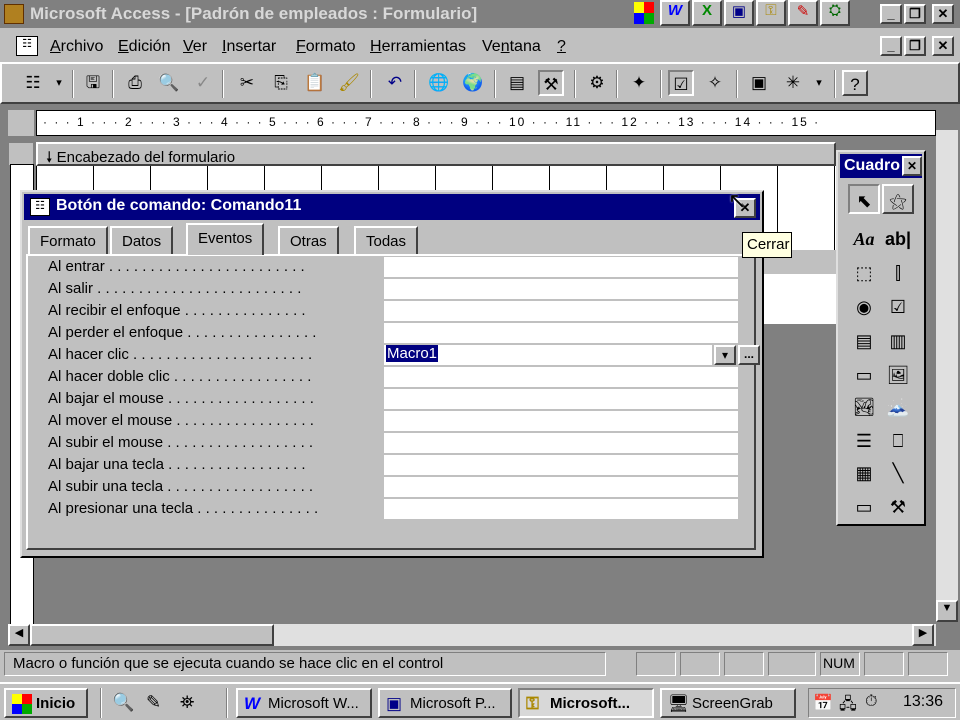 The width and height of the screenshot is (960, 720). Describe the element at coordinates (864, 473) in the screenshot. I see `subform-icon: ▦` at that location.